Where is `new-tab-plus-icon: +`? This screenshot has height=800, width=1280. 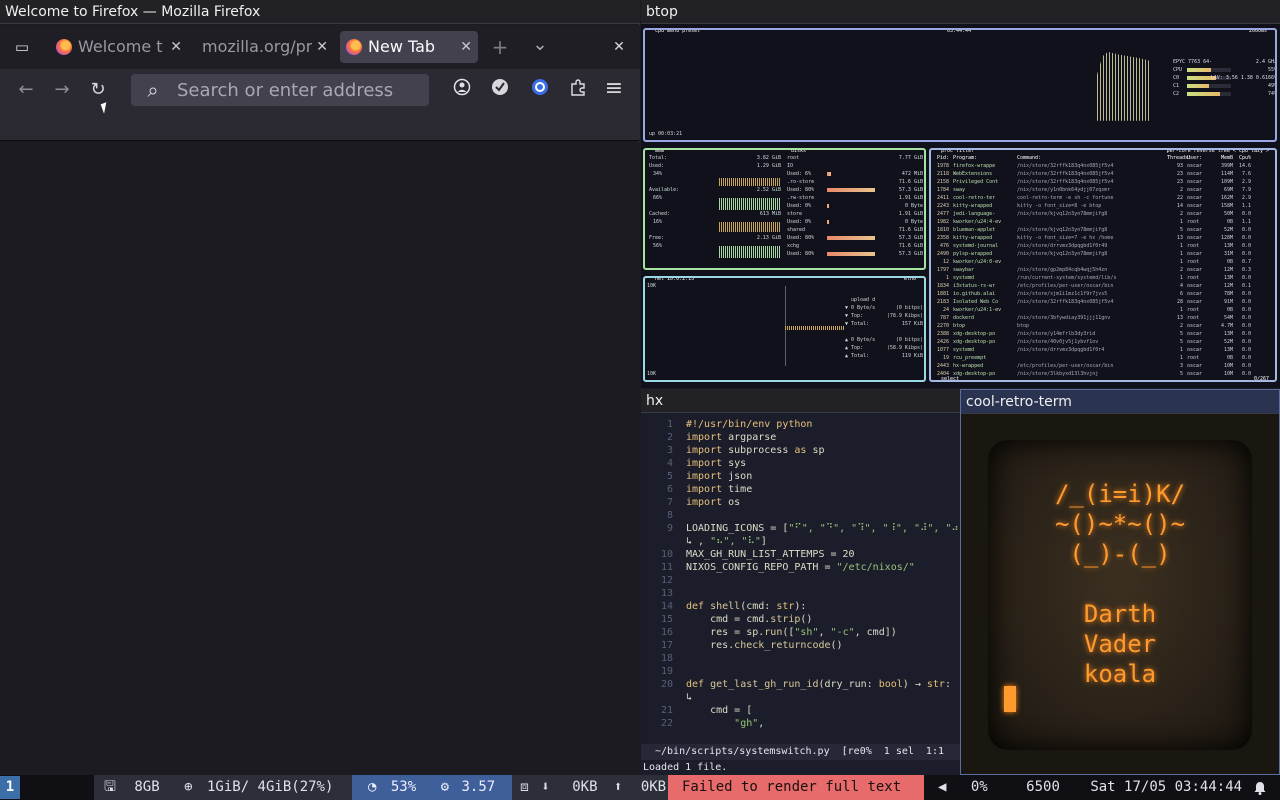 new-tab-plus-icon: + is located at coordinates (500, 47).